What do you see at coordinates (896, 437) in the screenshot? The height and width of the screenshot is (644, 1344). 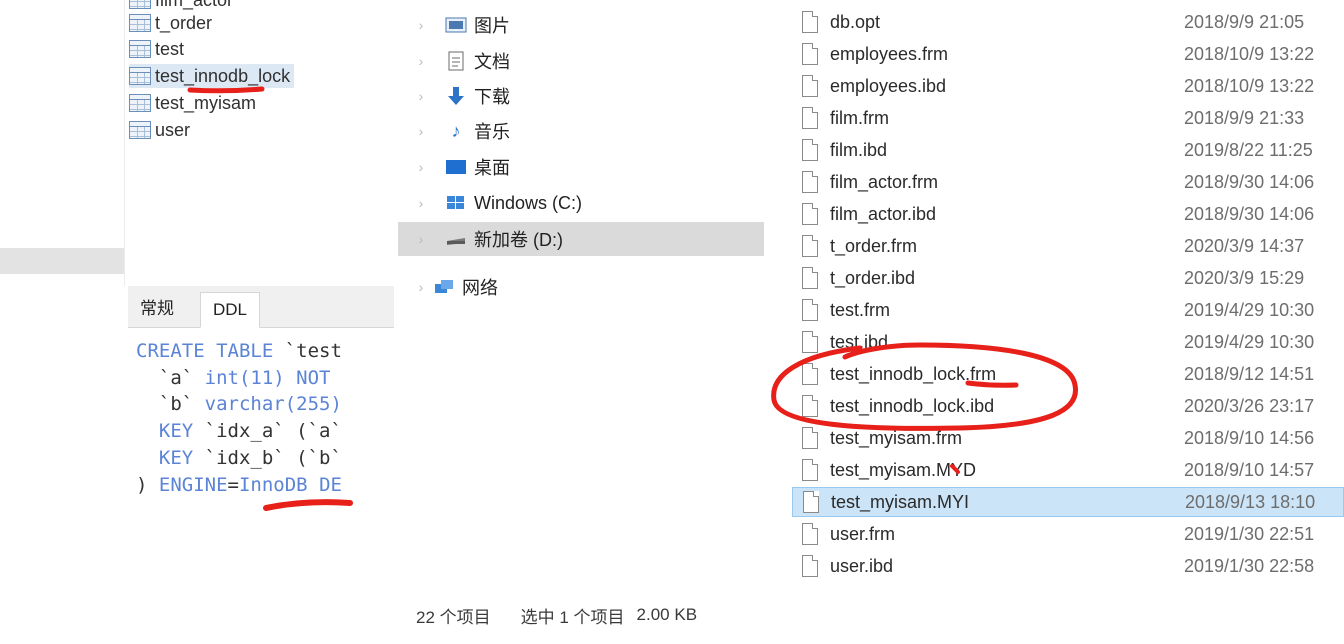 I see `file-name: test_myisam.frm` at bounding box center [896, 437].